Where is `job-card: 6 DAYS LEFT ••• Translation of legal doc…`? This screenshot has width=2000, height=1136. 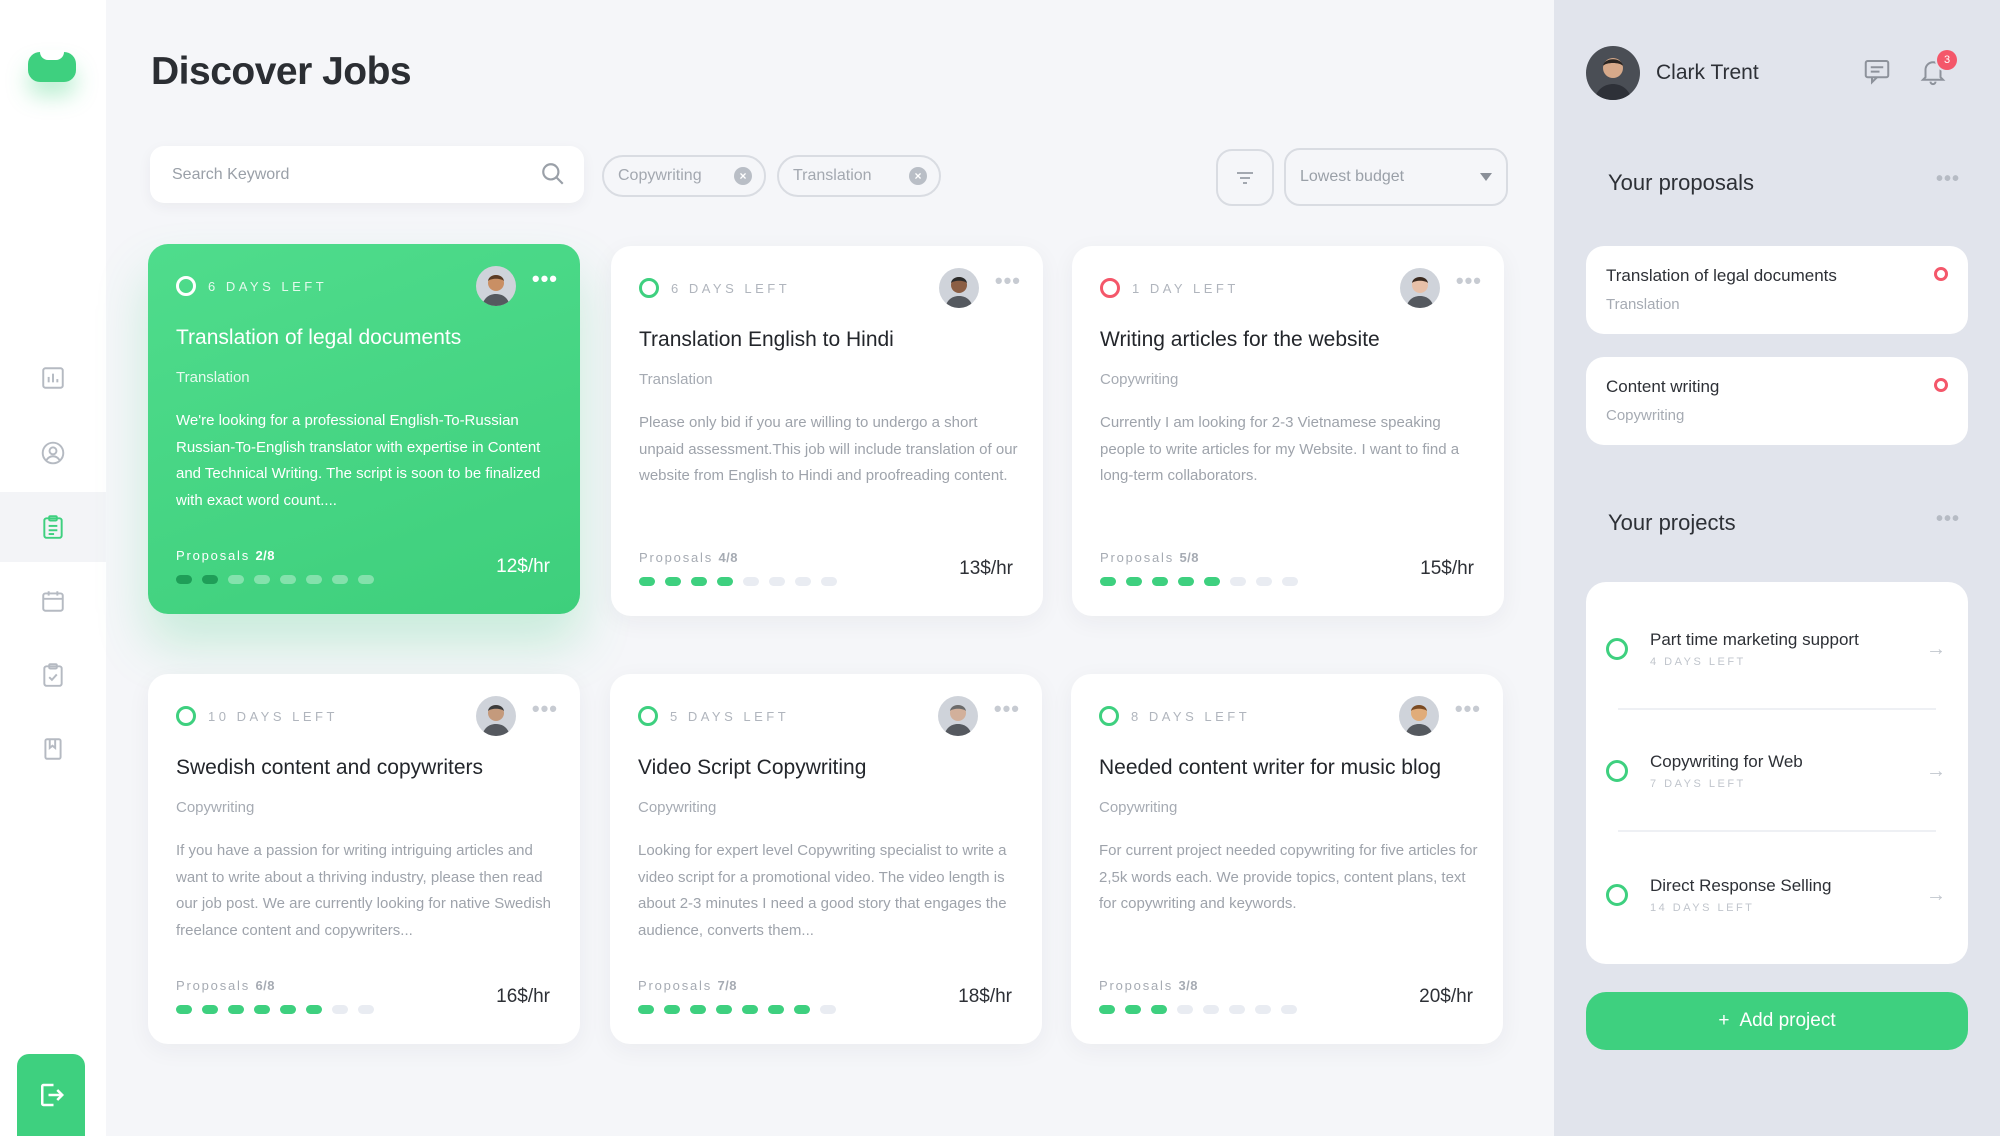
job-card: 6 DAYS LEFT ••• Translation of legal doc… is located at coordinates (364, 429).